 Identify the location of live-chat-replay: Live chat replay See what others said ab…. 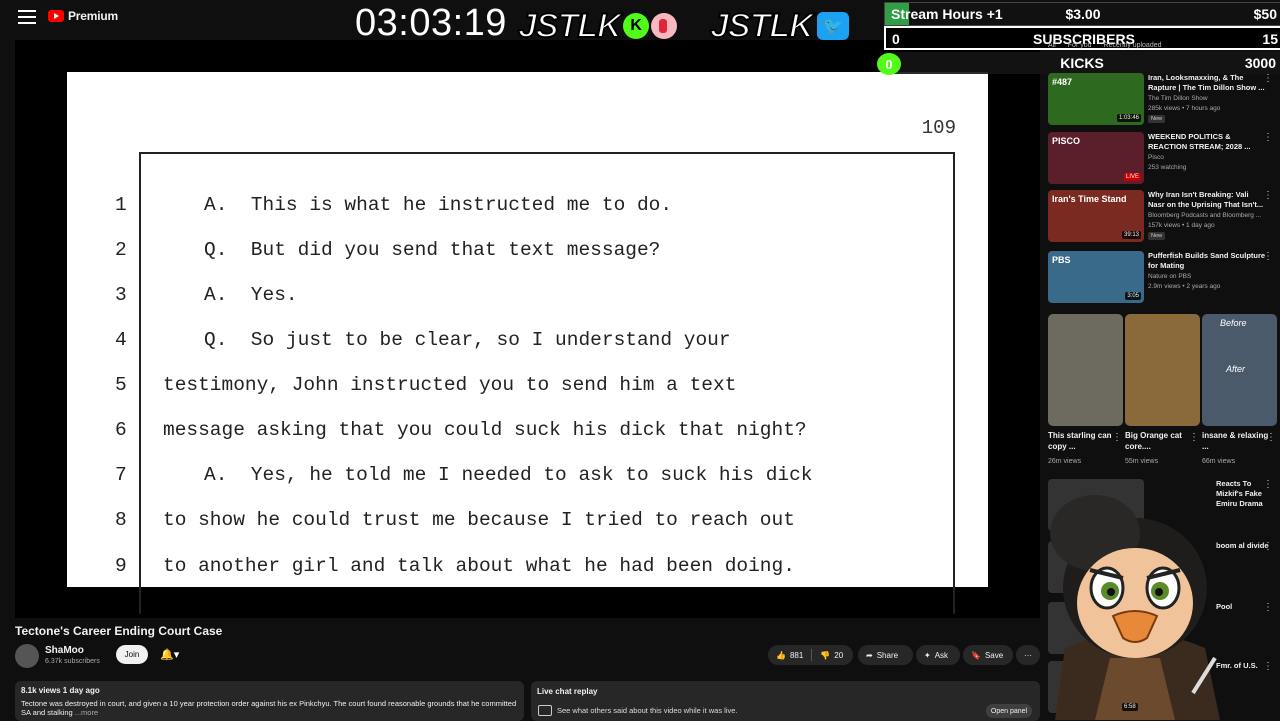
(785, 701).